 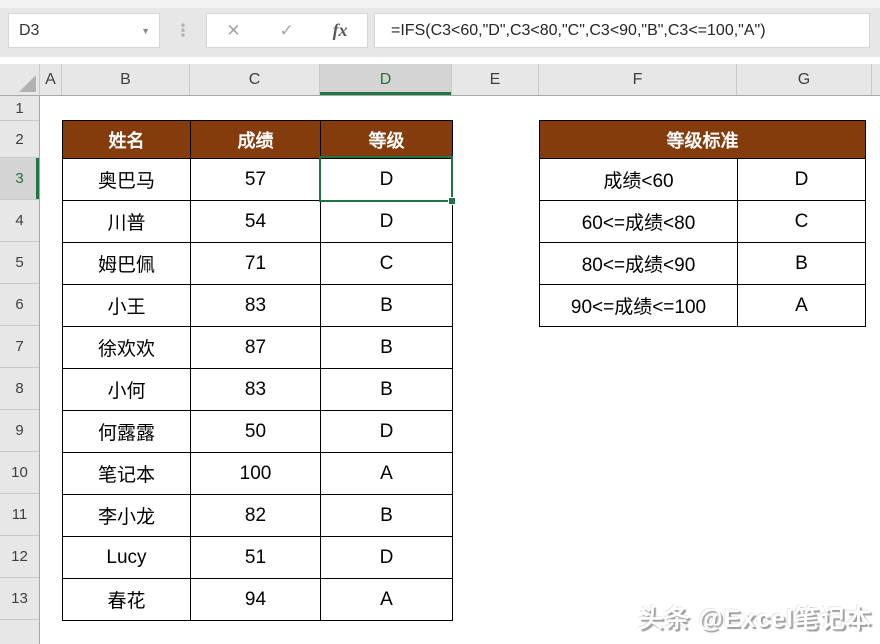 I want to click on formula-buttons: ✕ ✓ fx, so click(x=287, y=30).